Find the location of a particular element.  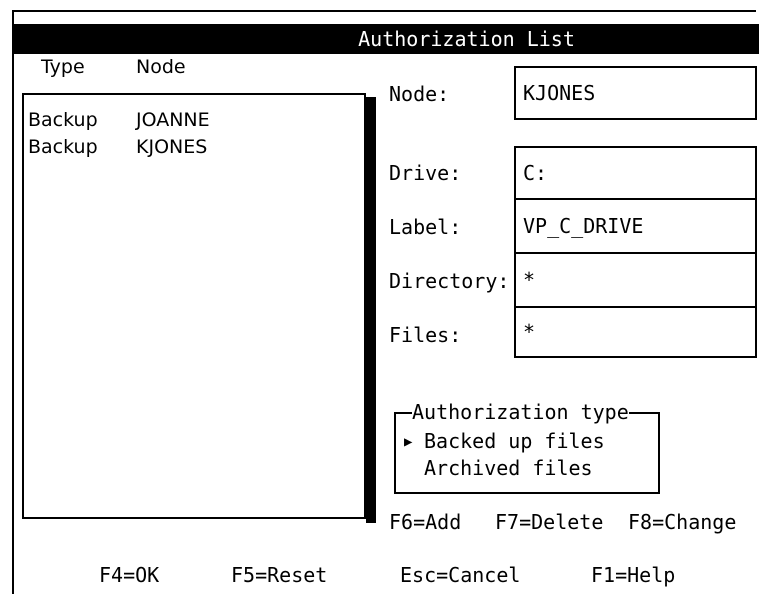

directory-field: * is located at coordinates (635, 280).